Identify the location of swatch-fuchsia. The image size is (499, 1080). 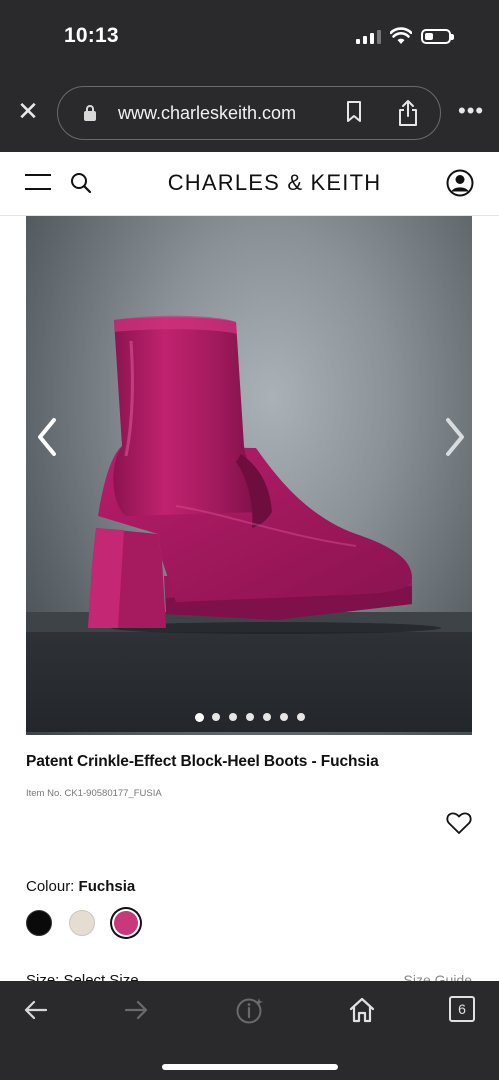
(126, 923).